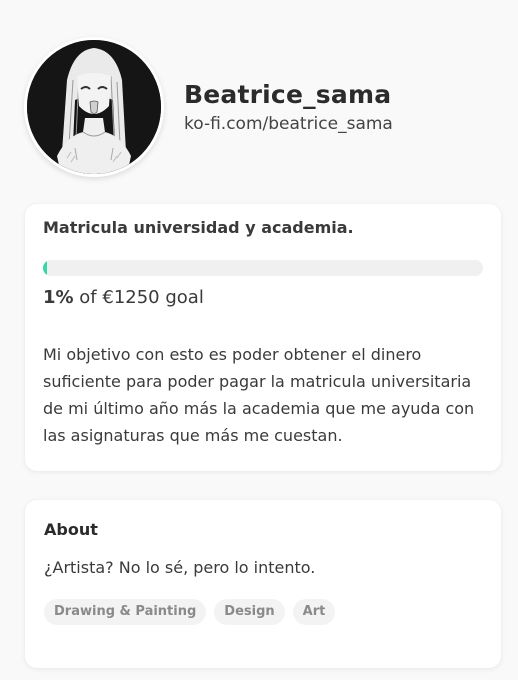 The width and height of the screenshot is (518, 680). What do you see at coordinates (71, 529) in the screenshot?
I see `about-title: About` at bounding box center [71, 529].